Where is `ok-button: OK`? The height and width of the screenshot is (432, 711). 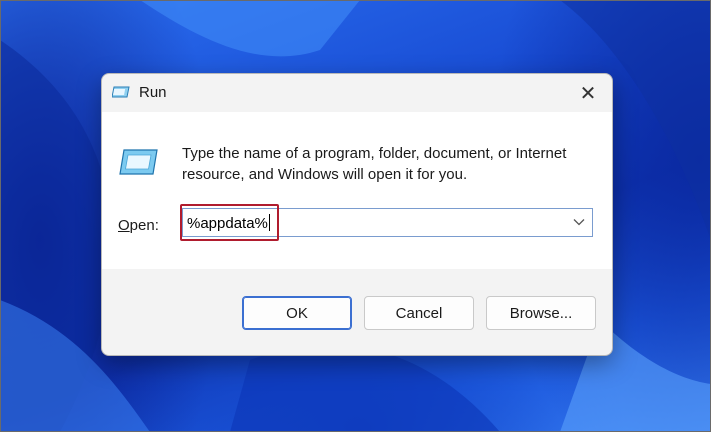 ok-button: OK is located at coordinates (297, 313).